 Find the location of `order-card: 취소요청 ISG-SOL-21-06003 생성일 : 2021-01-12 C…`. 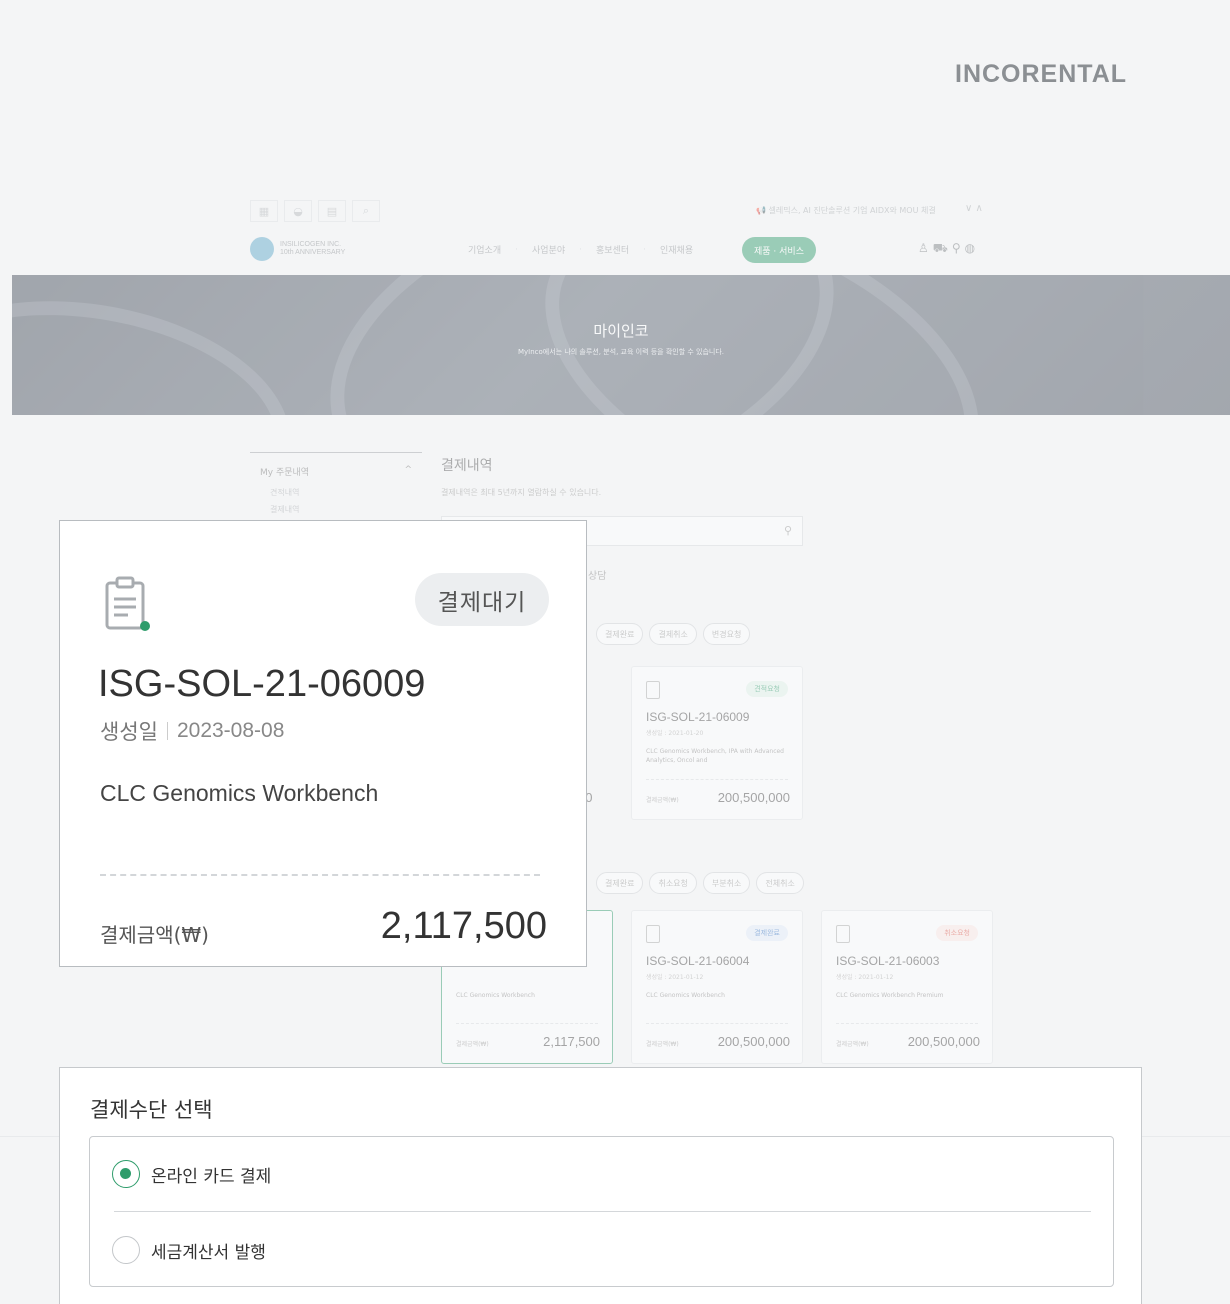

order-card: 취소요청 ISG-SOL-21-06003 생성일 : 2021-01-12 C… is located at coordinates (907, 987).